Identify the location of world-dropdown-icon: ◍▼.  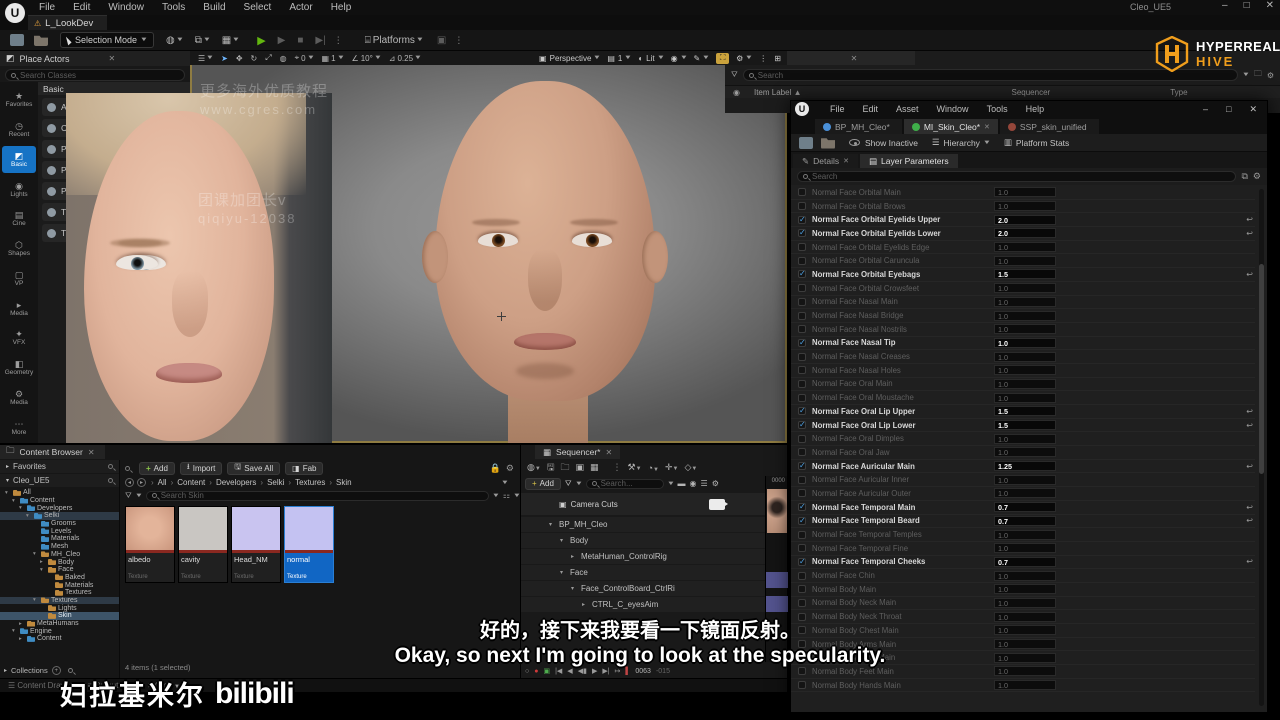
(534, 467).